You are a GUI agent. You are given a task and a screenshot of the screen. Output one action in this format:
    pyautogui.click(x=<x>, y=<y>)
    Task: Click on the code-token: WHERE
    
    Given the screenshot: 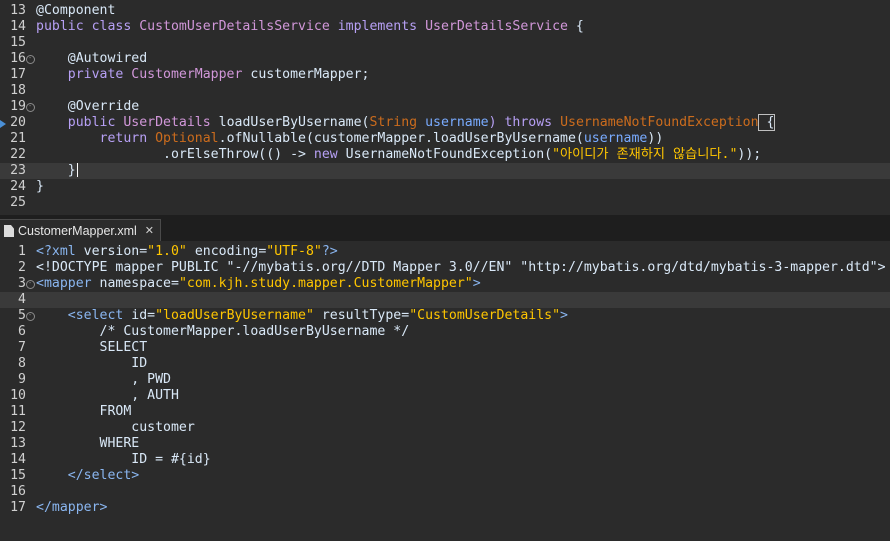 What is the action you would take?
    pyautogui.click(x=88, y=443)
    